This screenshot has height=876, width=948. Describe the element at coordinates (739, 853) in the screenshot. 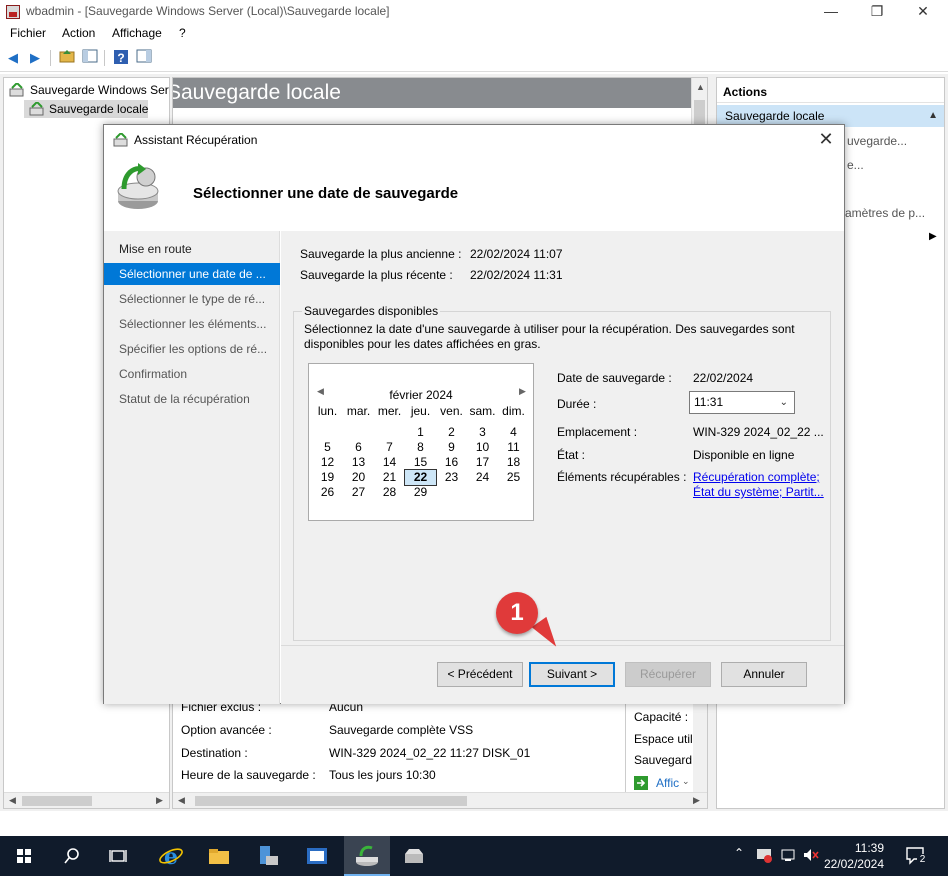

I see `tray-chevron-up-icon: ⌃` at that location.